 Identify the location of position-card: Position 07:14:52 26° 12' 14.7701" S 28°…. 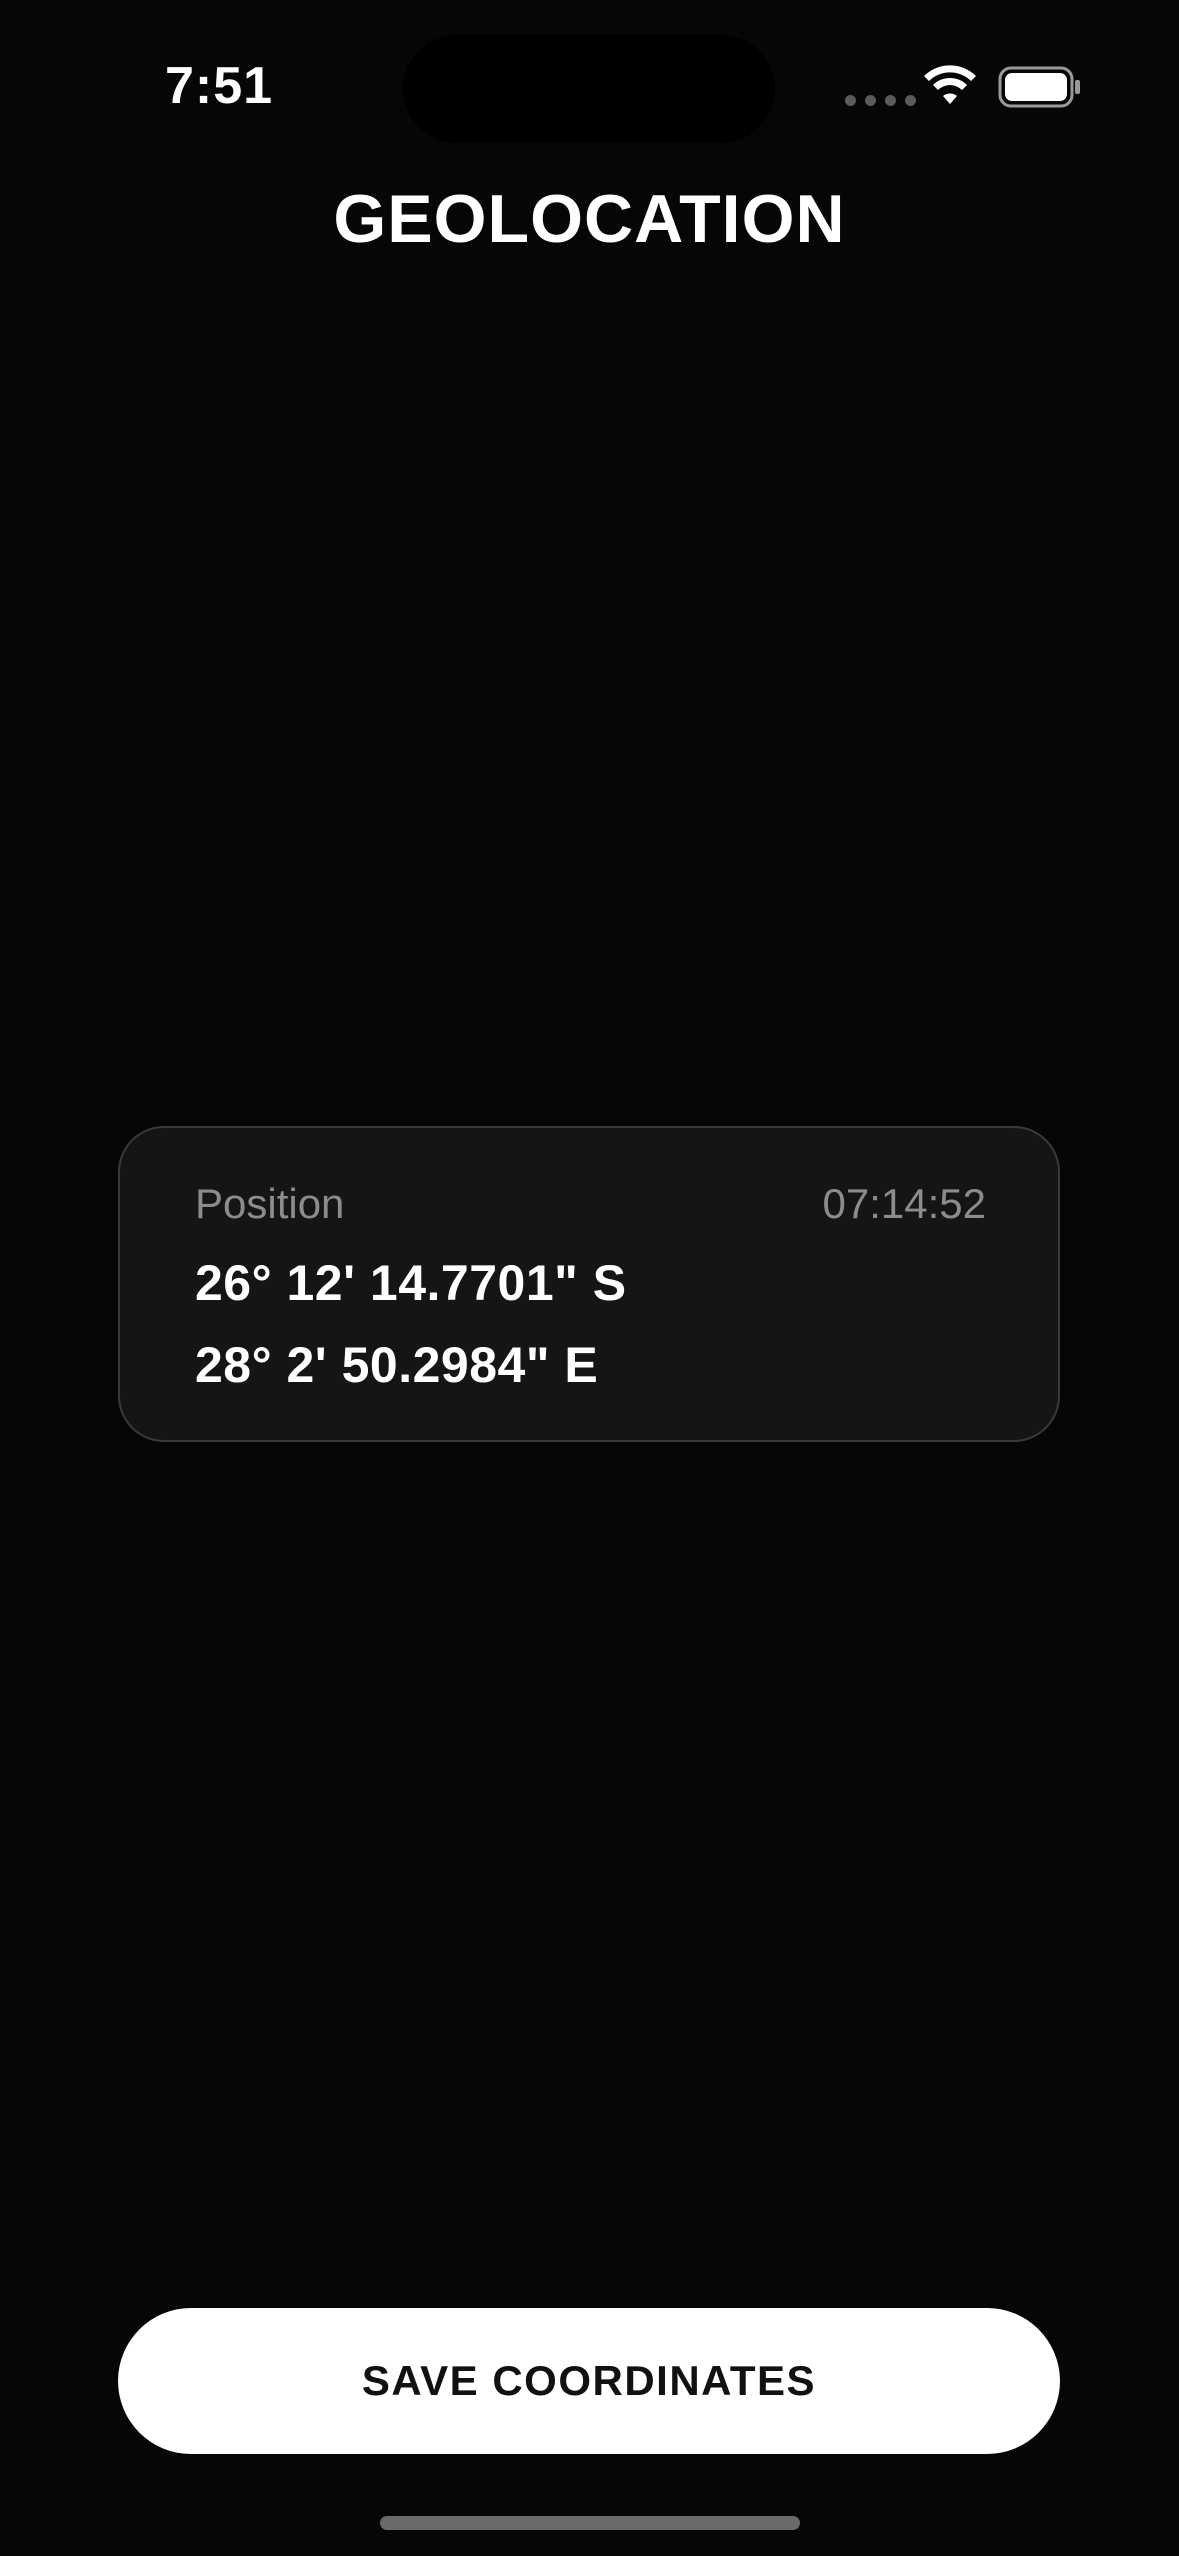
(589, 1284).